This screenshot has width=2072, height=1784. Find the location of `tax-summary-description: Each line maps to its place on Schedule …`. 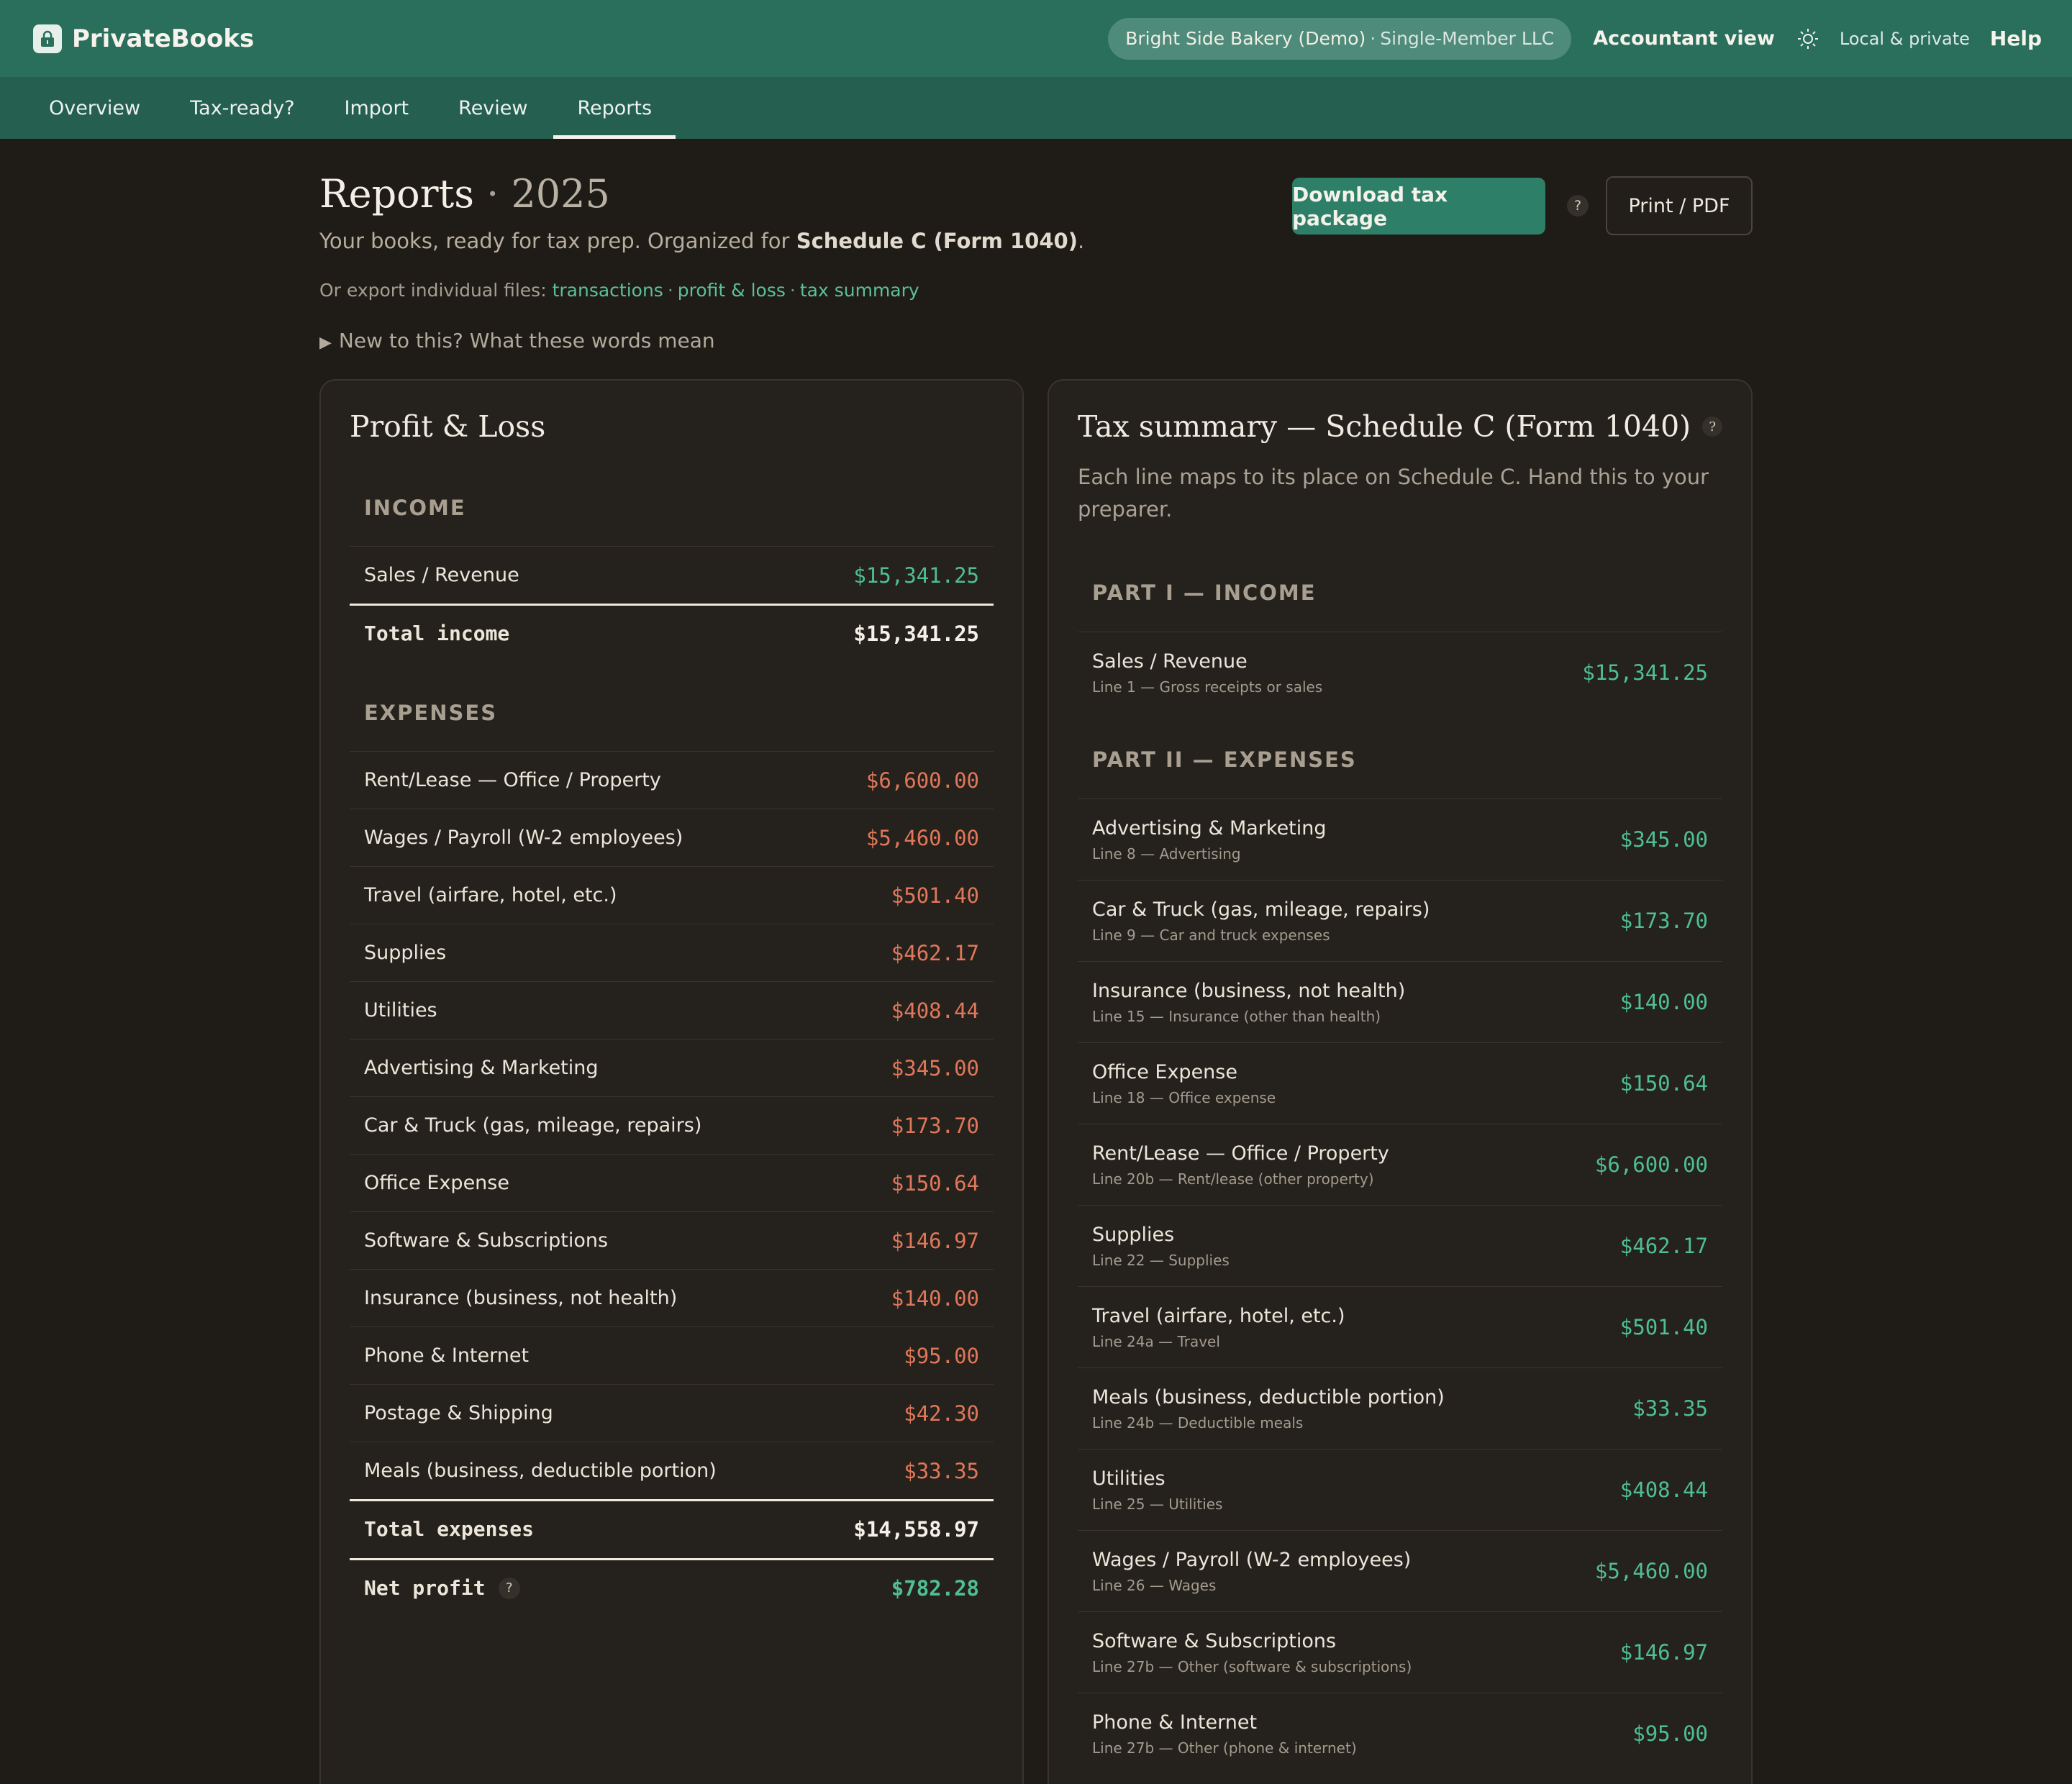

tax-summary-description: Each line maps to its place on Schedule … is located at coordinates (1393, 493).